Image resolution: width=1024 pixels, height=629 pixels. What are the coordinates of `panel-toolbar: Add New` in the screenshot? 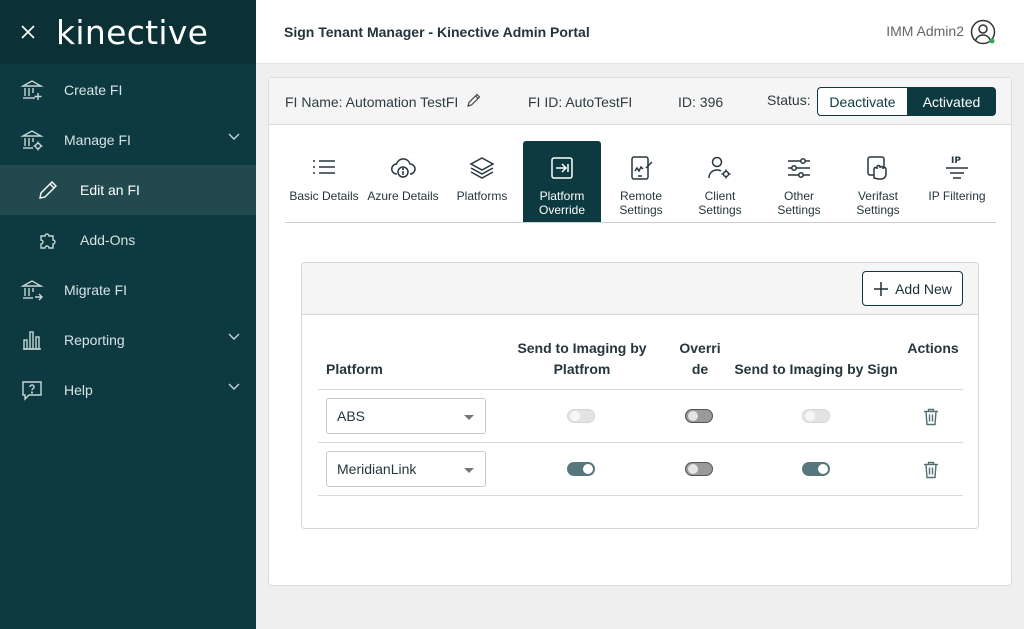 It's located at (640, 289).